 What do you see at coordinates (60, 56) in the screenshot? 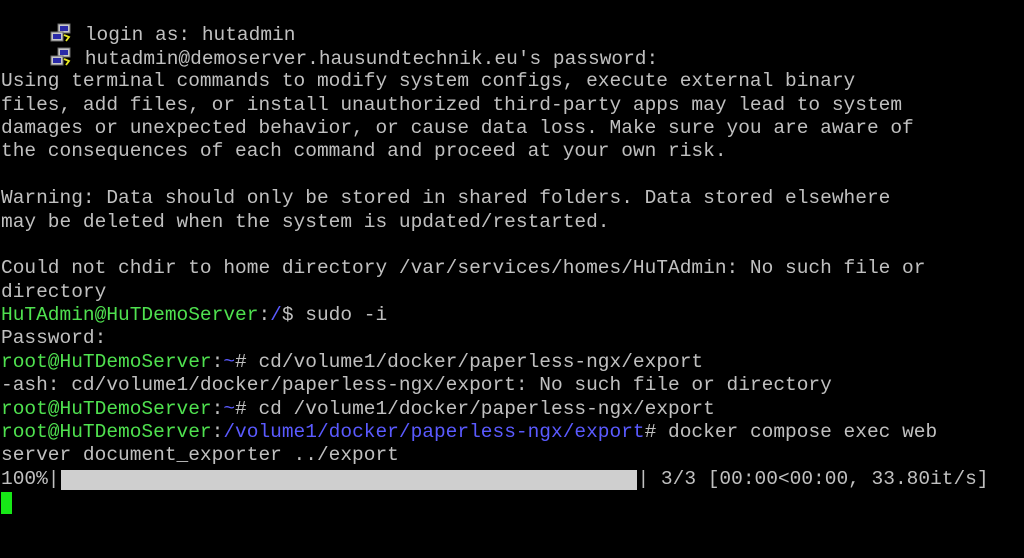
I see `putty-password-icon` at bounding box center [60, 56].